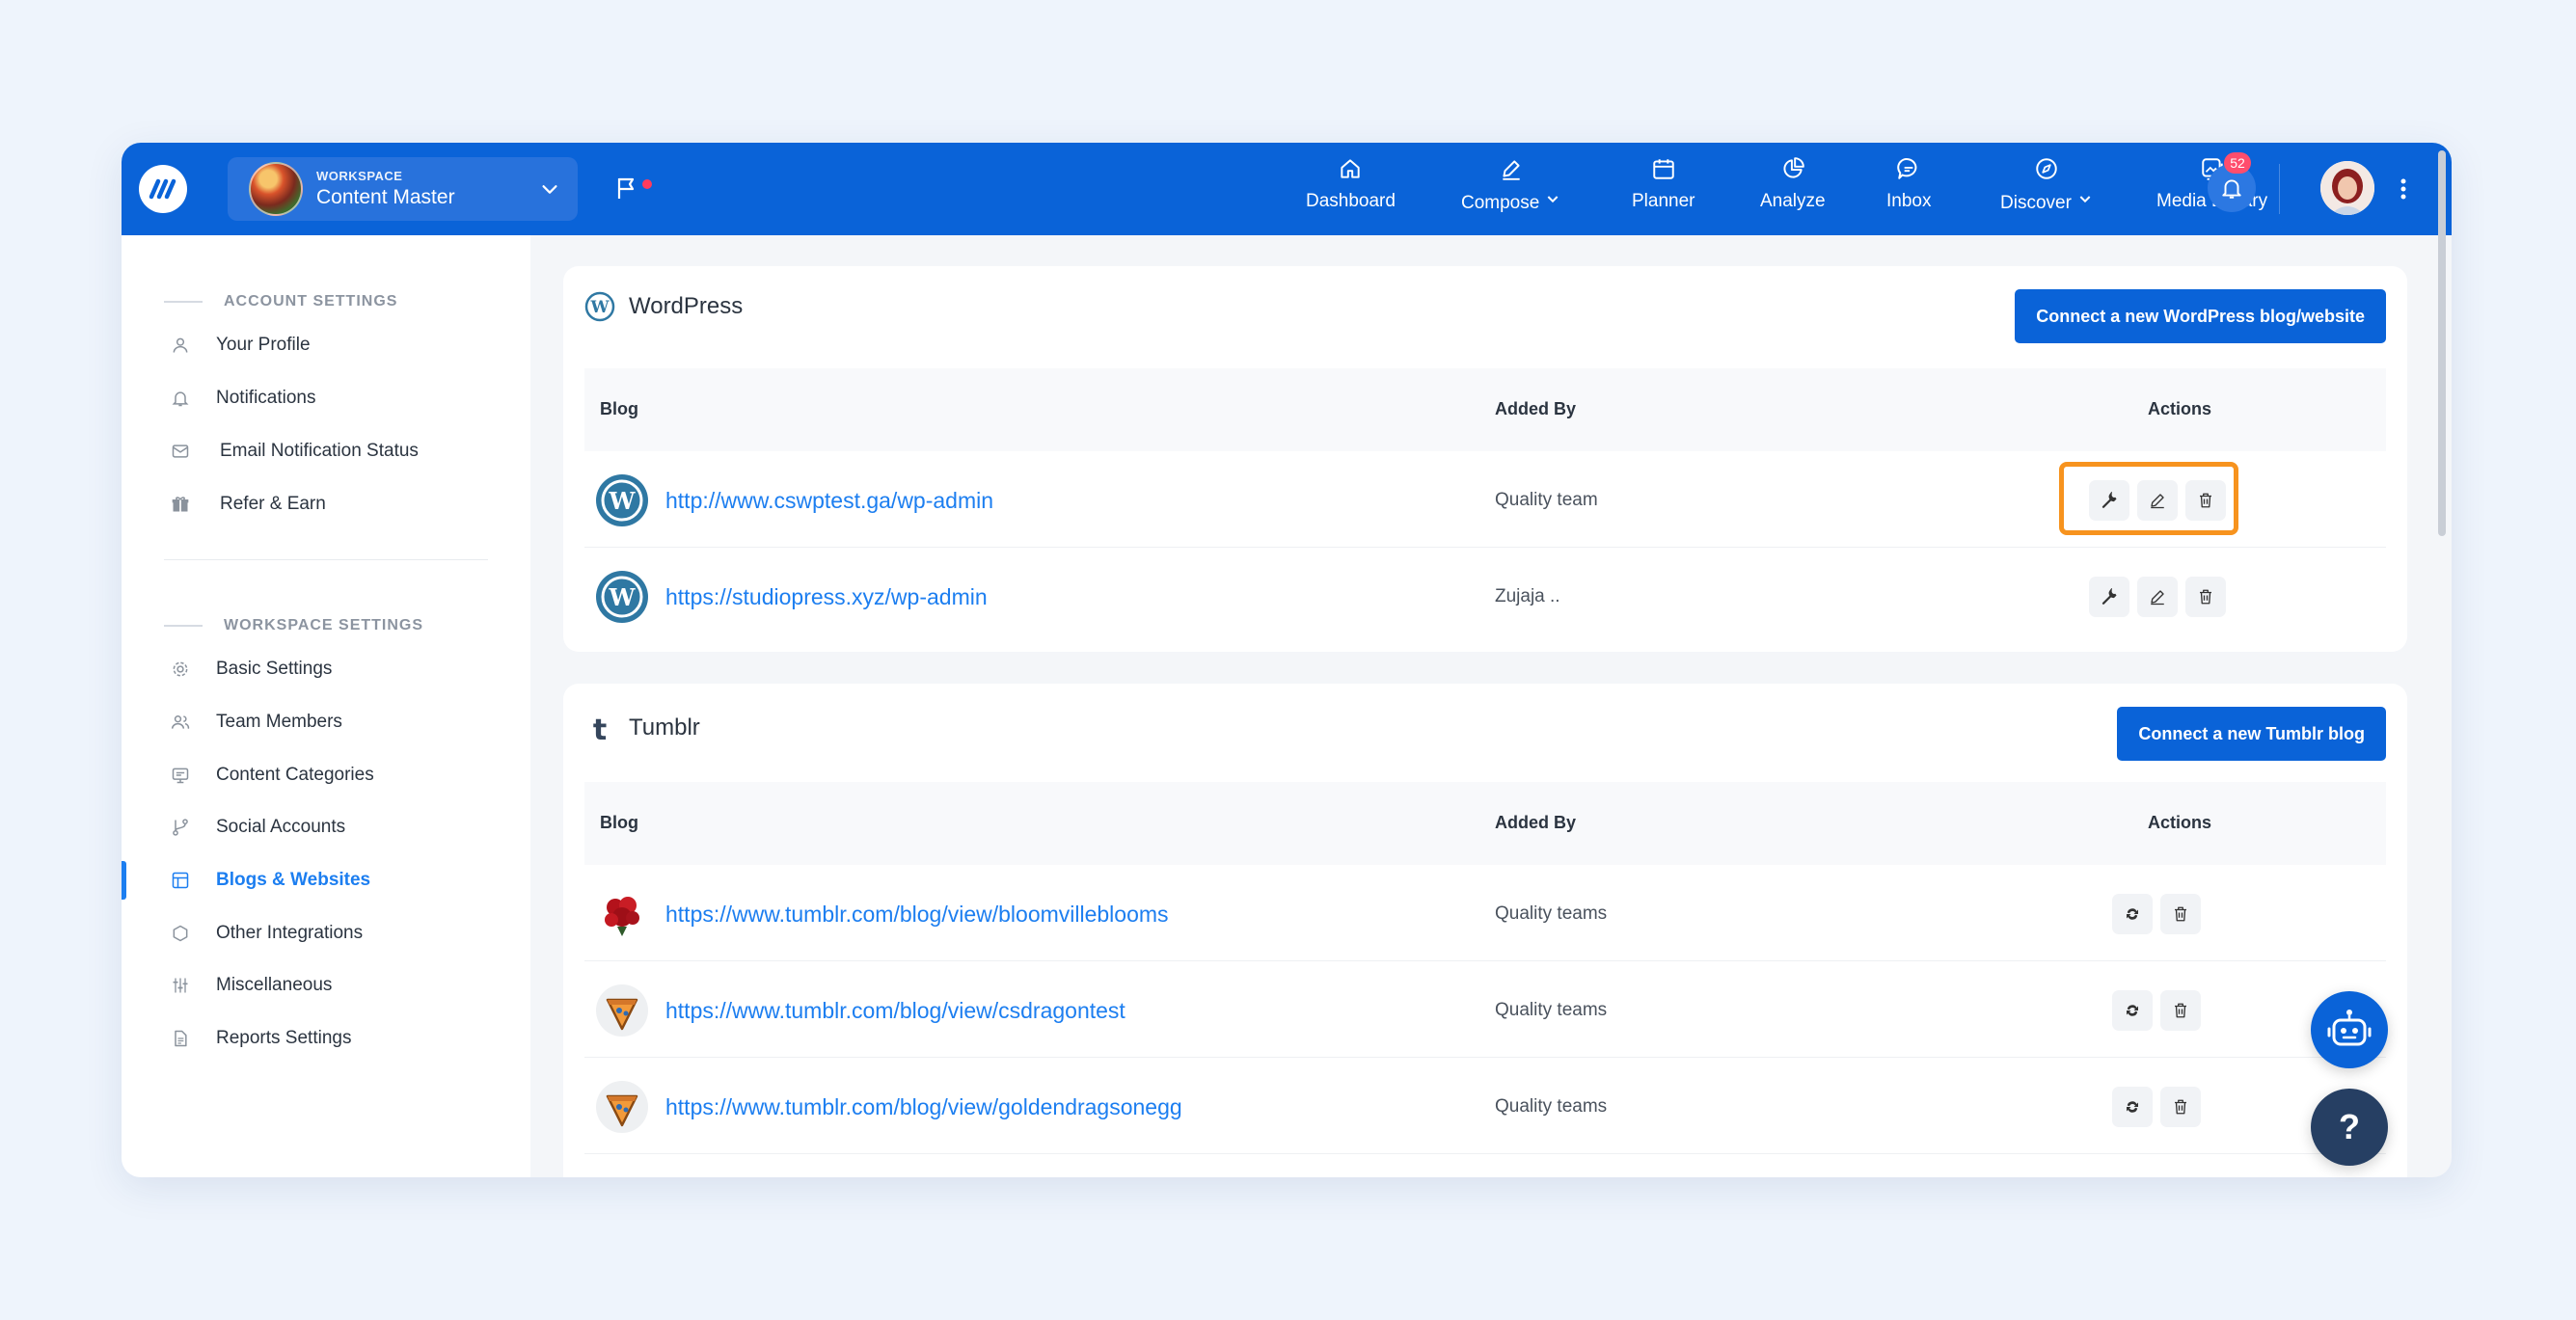 This screenshot has width=2576, height=1320. What do you see at coordinates (180, 722) in the screenshot?
I see `users-icon` at bounding box center [180, 722].